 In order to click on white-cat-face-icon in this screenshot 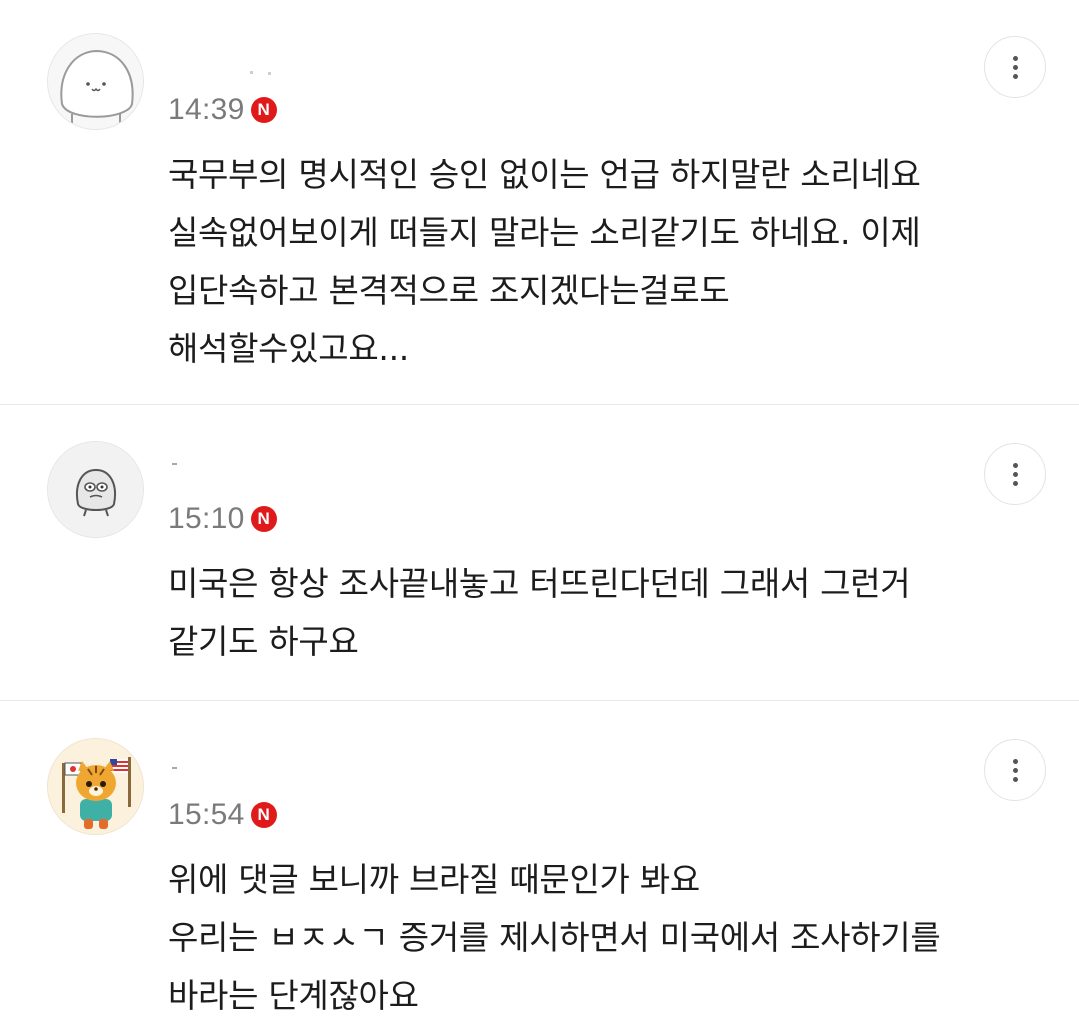, I will do `click(95, 81)`.